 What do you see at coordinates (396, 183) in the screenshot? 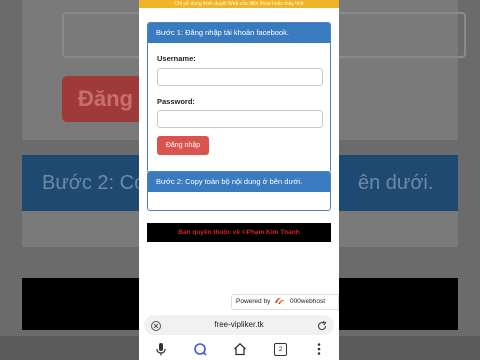
I see `bg-step2-heading-right: ên dưới.` at bounding box center [396, 183].